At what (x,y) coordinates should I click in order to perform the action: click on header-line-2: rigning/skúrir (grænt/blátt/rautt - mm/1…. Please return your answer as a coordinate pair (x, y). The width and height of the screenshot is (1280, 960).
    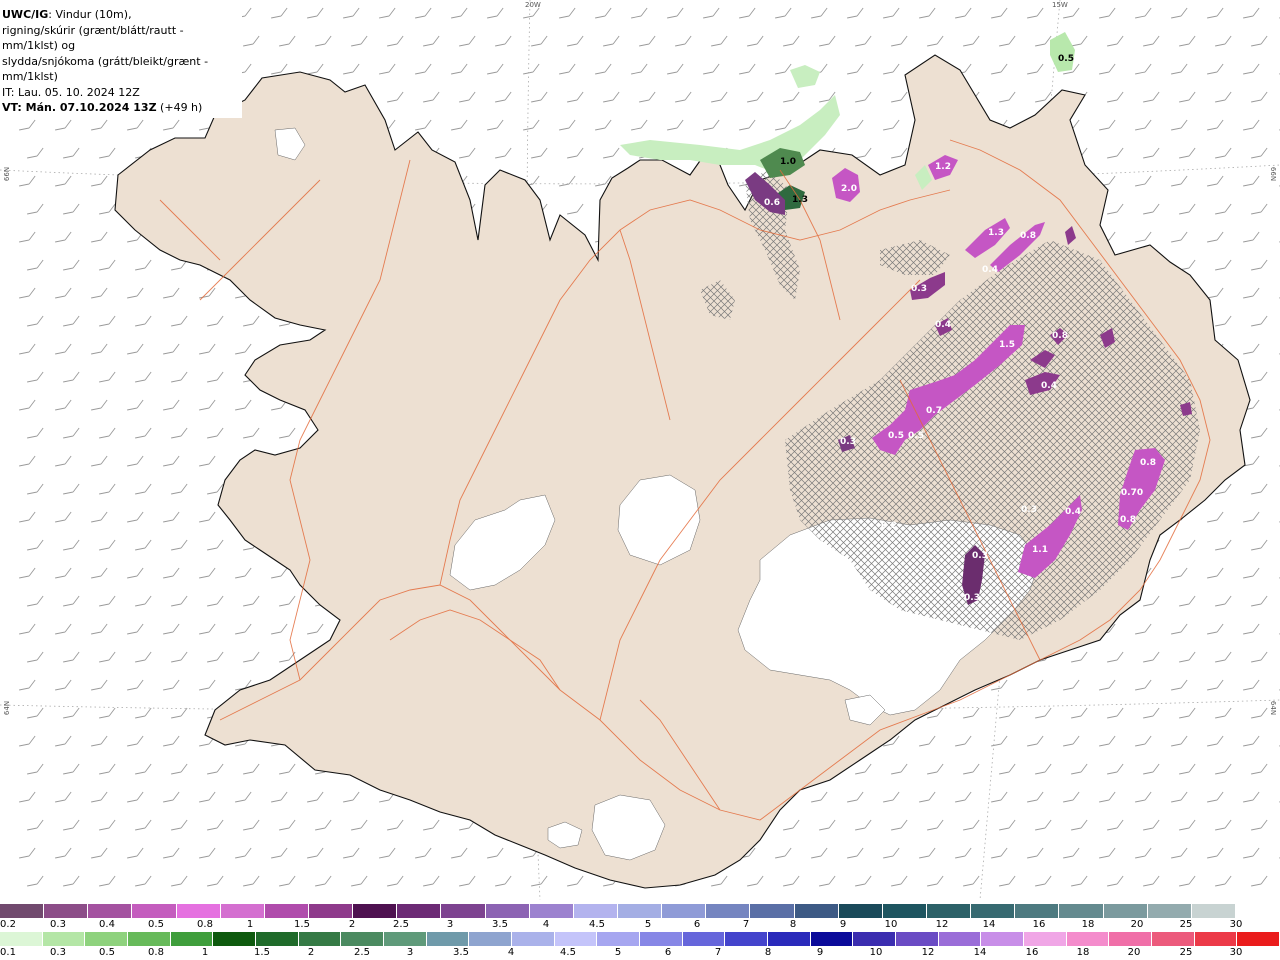
    Looking at the image, I should click on (93, 38).